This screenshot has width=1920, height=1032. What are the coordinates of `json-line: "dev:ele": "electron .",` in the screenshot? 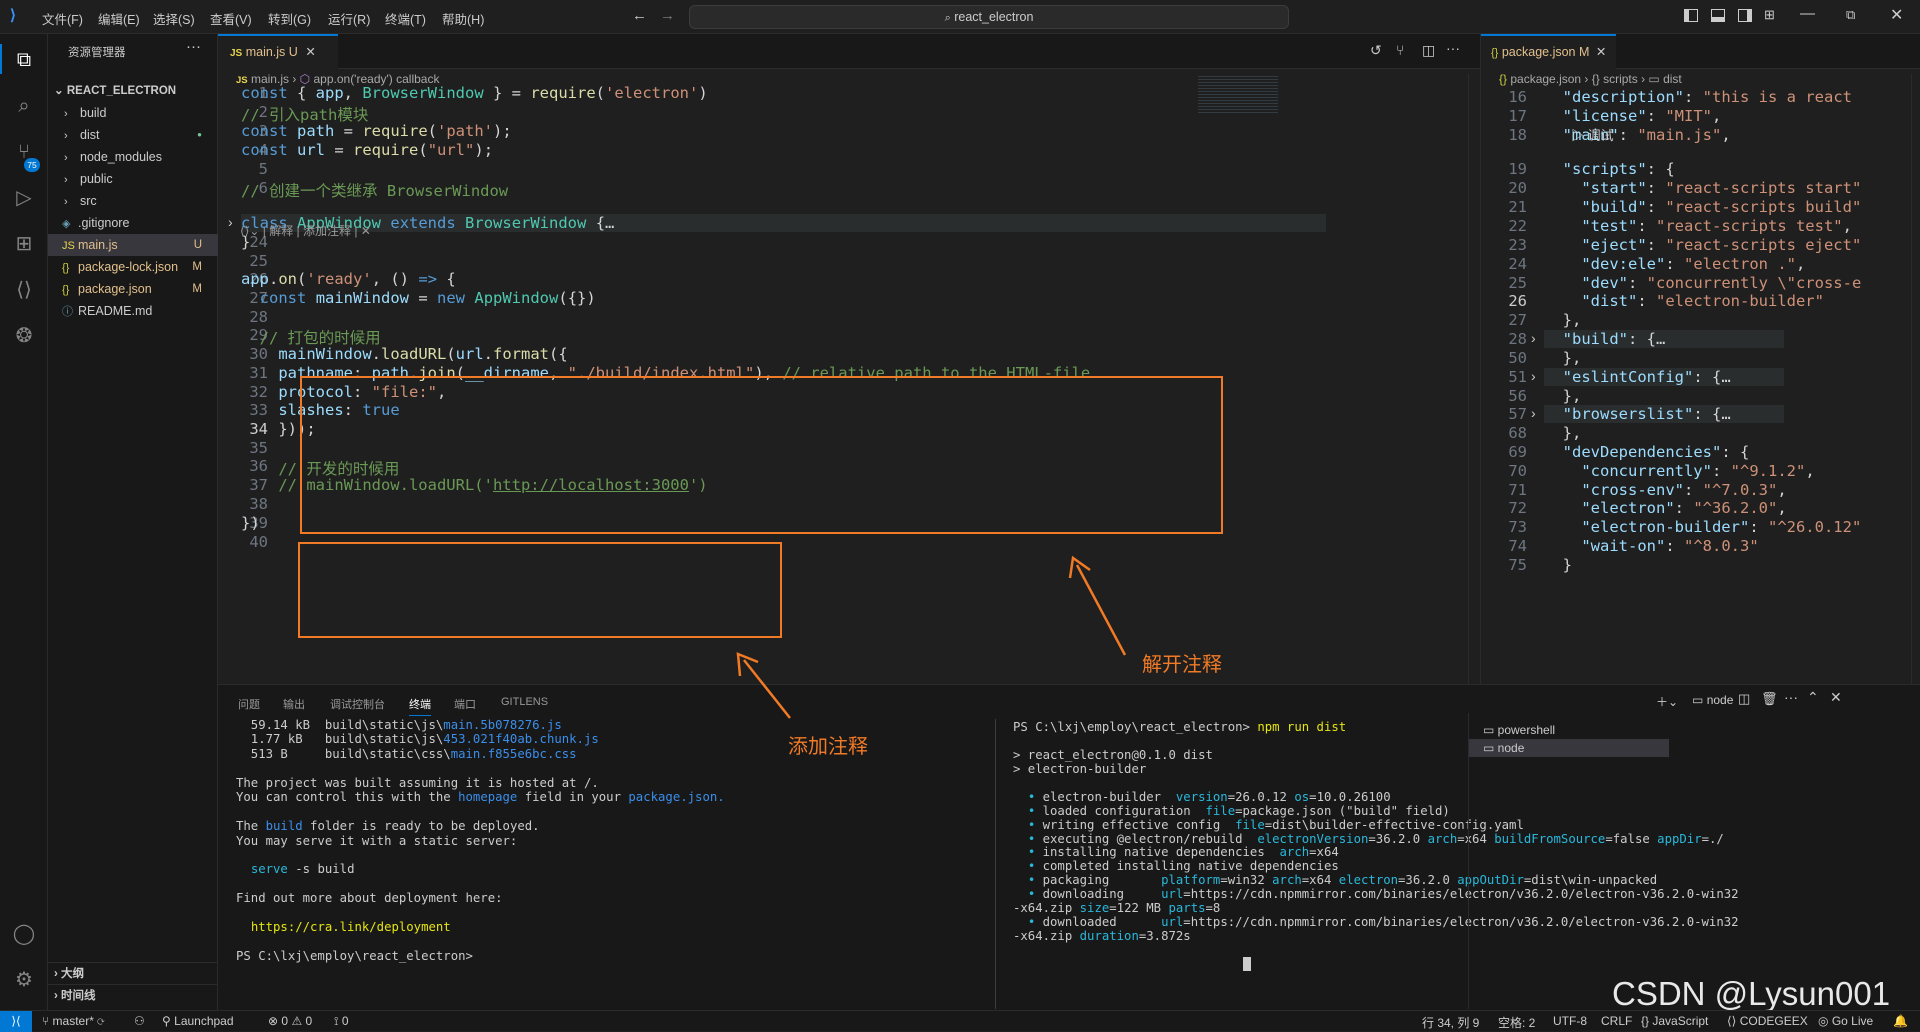 It's located at (1674, 264).